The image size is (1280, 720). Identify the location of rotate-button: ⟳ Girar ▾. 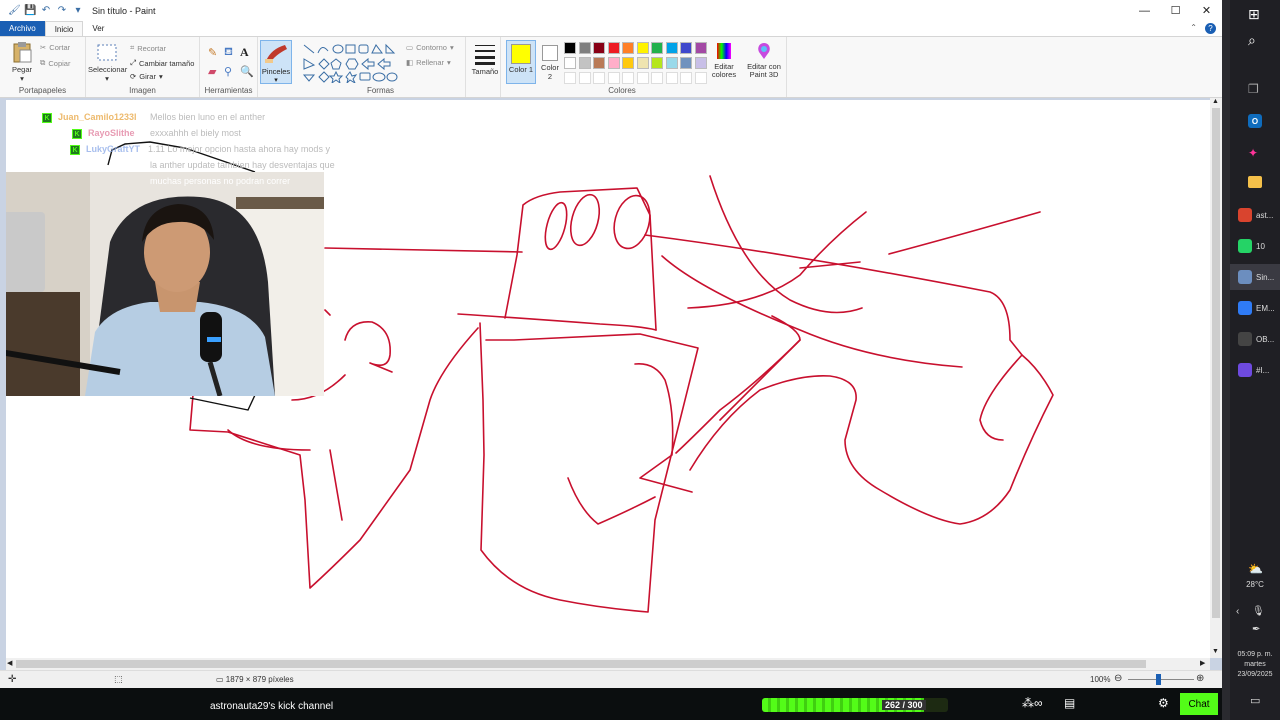
(146, 76).